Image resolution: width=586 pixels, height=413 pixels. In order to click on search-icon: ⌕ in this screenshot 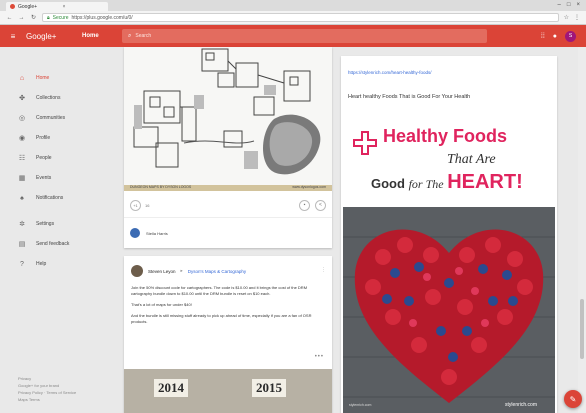, I will do `click(130, 35)`.